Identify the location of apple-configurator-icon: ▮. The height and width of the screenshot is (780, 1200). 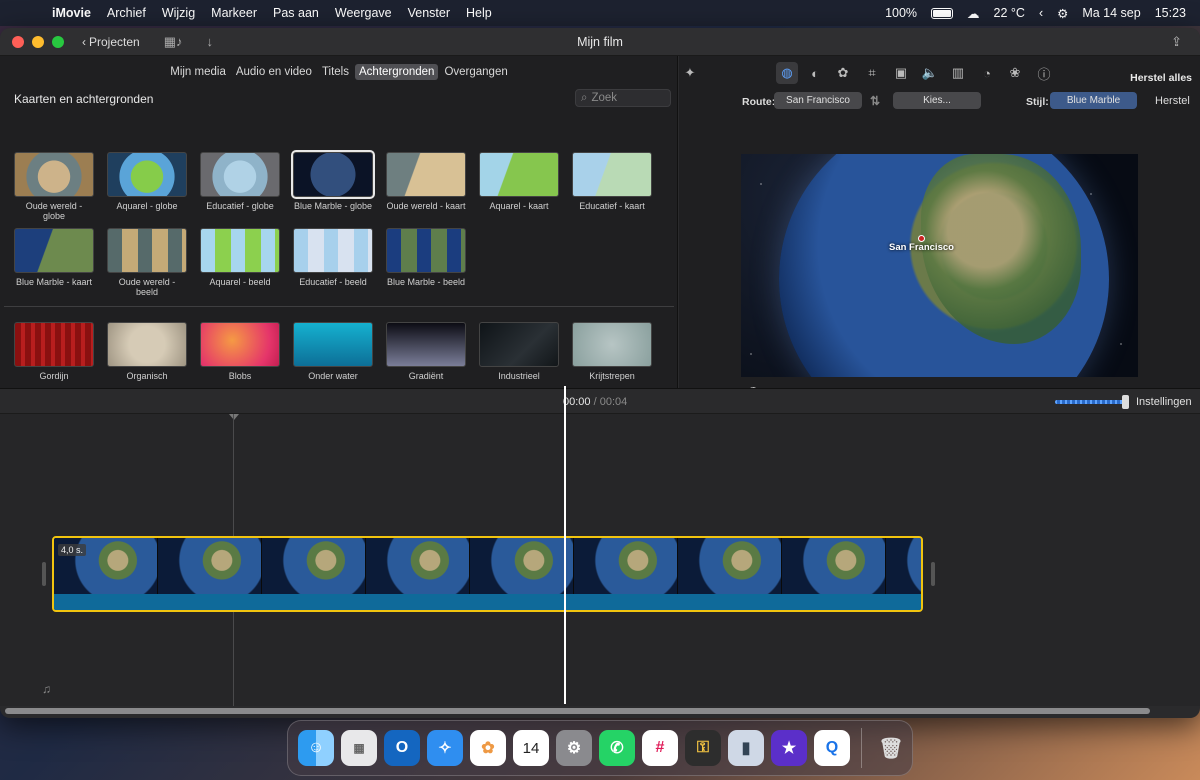
(746, 748).